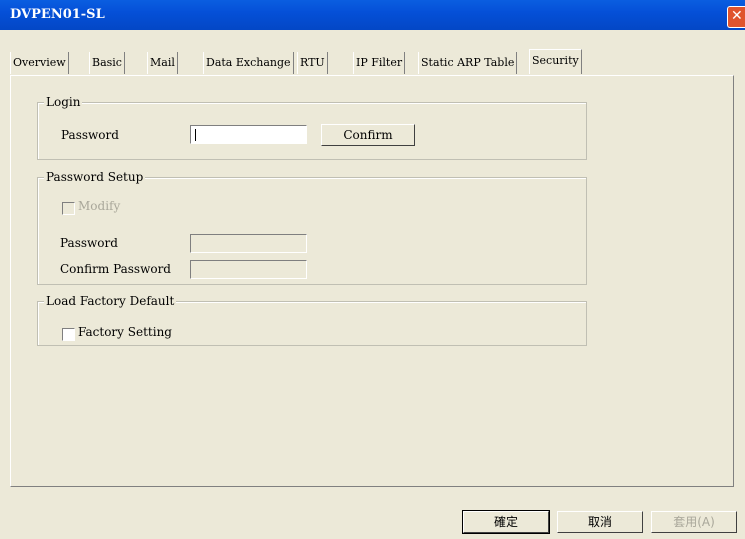 The width and height of the screenshot is (745, 539). Describe the element at coordinates (39, 63) in the screenshot. I see `tab-overview: Overview` at that location.